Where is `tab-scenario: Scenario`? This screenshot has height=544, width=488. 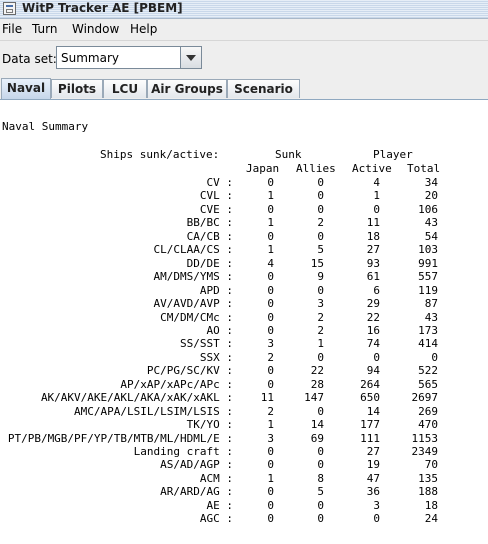
tab-scenario: Scenario is located at coordinates (263, 88).